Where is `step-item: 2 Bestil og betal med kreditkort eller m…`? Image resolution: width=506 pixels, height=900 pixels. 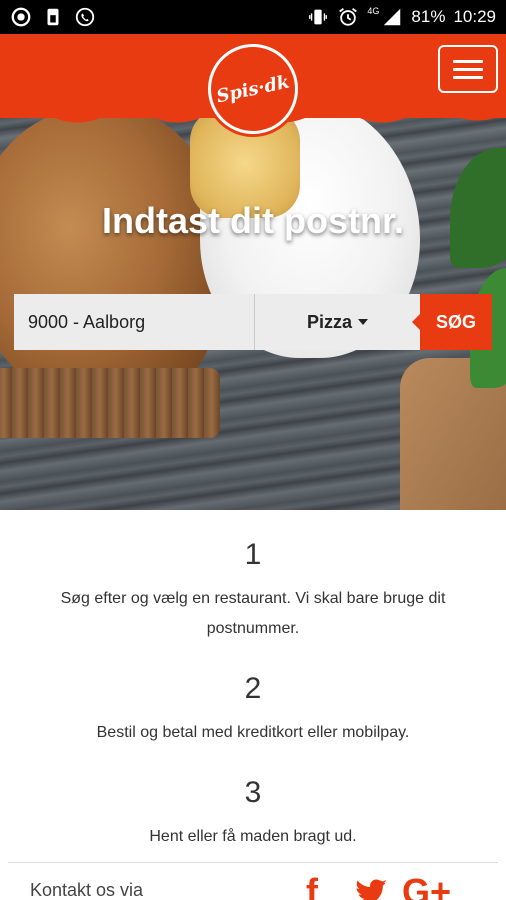
step-item: 2 Bestil og betal med kreditkort eller m… is located at coordinates (253, 710).